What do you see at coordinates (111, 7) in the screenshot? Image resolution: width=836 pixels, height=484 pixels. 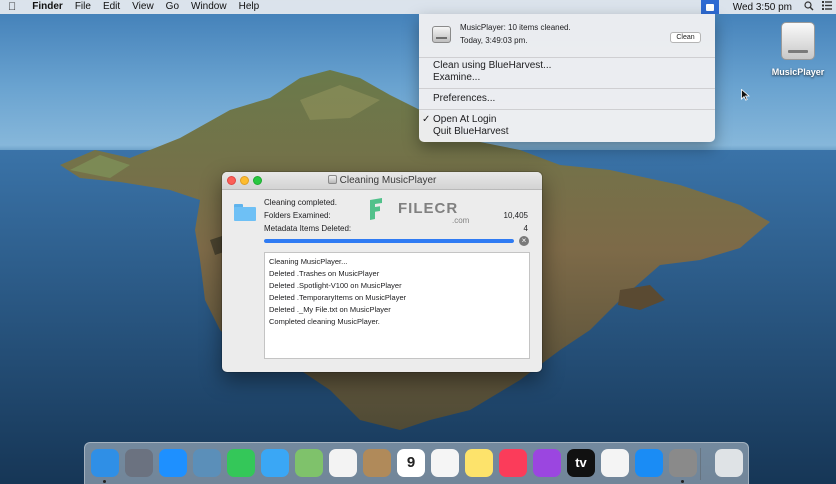 I see `menu-edit: Edit` at bounding box center [111, 7].